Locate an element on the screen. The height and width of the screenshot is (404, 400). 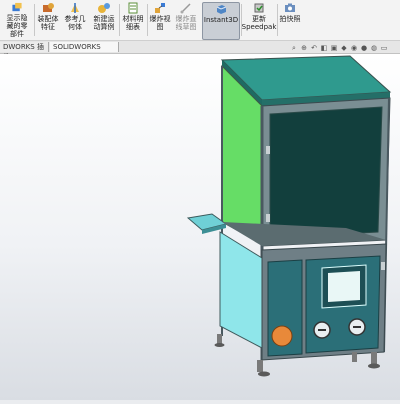
new-motion-study-button: 新建运 动算例 is located at coordinates (104, 20).